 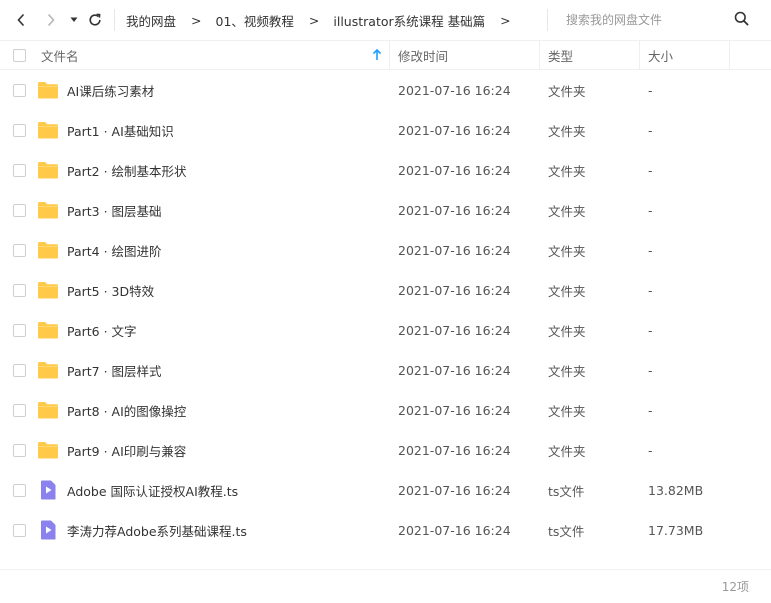 I want to click on toolbar: 我的网盘 > 01、视频教程 > illustrator系统课程 基础篇 >, so click(x=385, y=20).